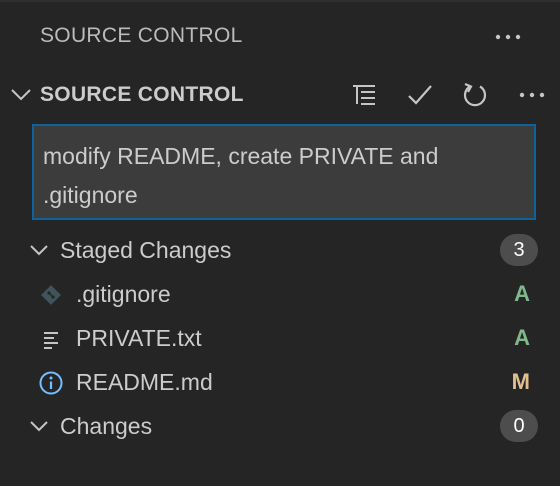 This screenshot has height=486, width=560. What do you see at coordinates (123, 294) in the screenshot?
I see `file-name: .gitignore` at bounding box center [123, 294].